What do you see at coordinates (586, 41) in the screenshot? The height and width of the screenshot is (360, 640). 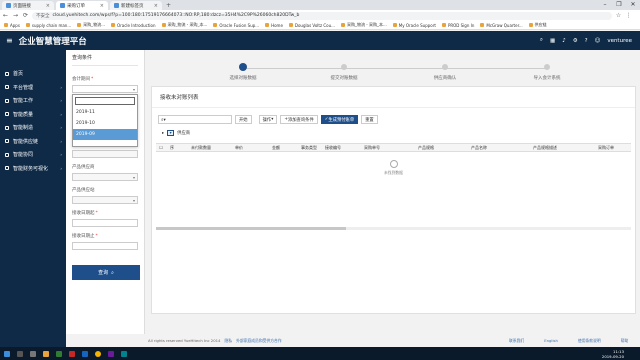 I see `help-icon: ?` at bounding box center [586, 41].